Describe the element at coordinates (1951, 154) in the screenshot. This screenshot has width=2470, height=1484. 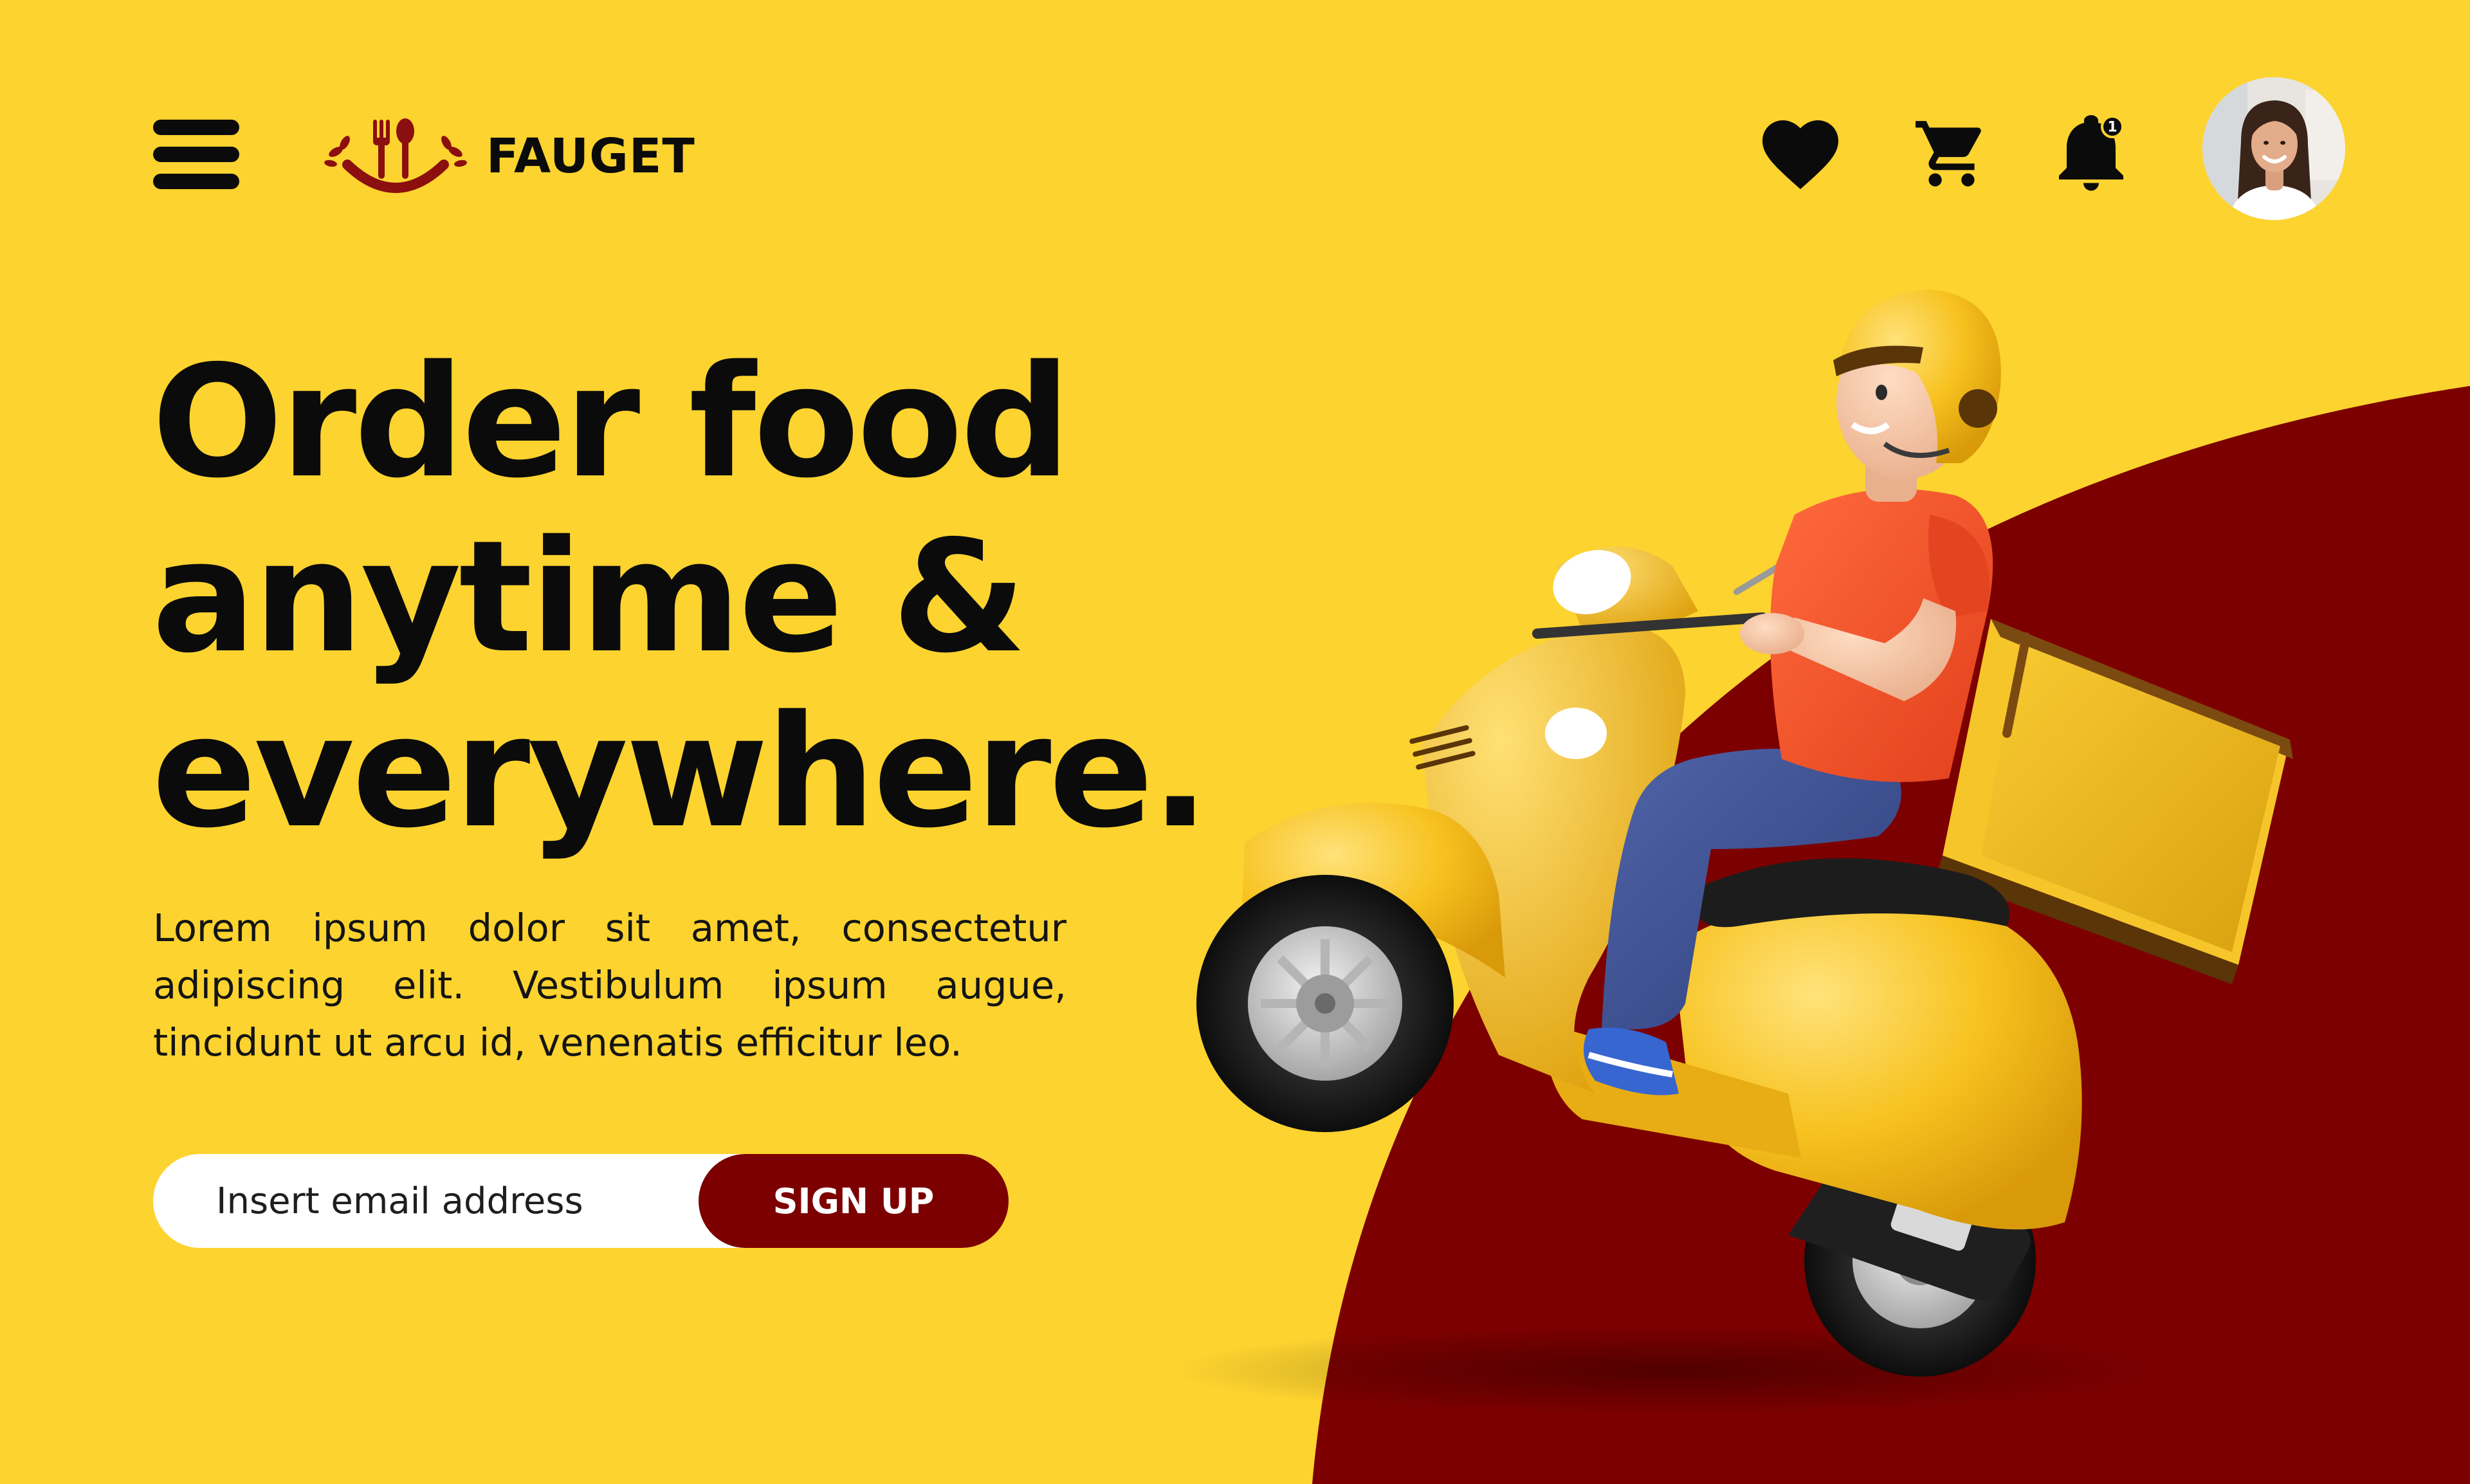
I see `shopping-cart-icon` at that location.